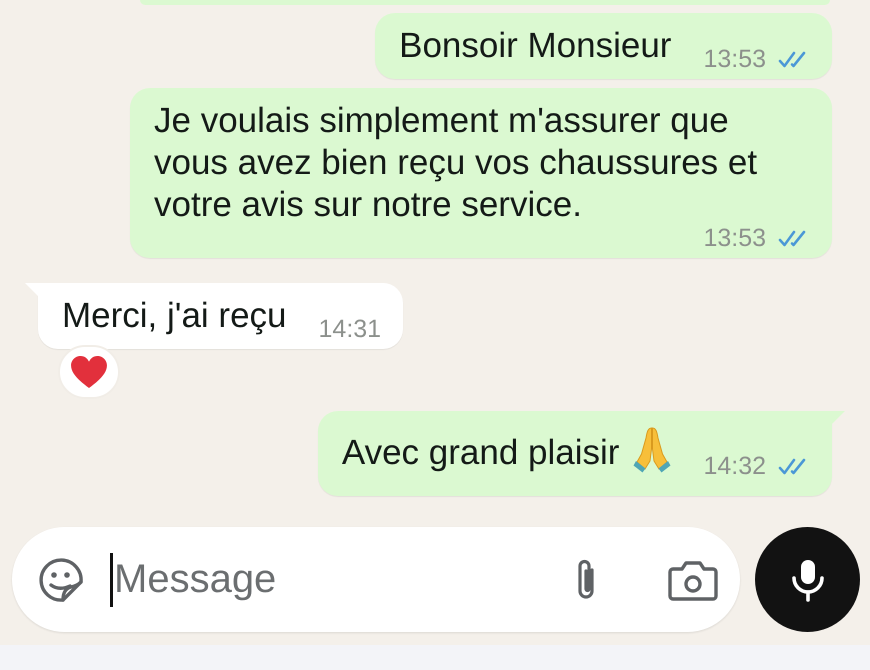  Describe the element at coordinates (456, 162) in the screenshot. I see `message-text: Je voulais simplement m'assurer que vous avez bien reçu vos chaussures et votre avis sur notre service.` at that location.